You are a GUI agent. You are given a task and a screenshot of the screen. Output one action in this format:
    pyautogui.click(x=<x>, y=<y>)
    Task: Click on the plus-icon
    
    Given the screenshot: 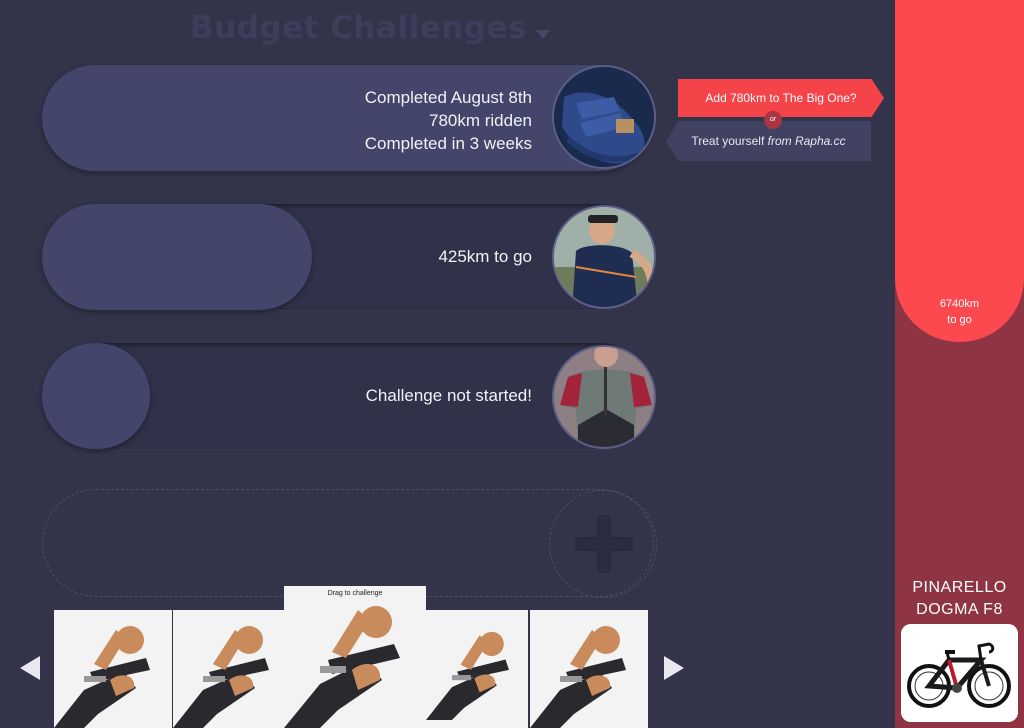 What is the action you would take?
    pyautogui.click(x=604, y=544)
    